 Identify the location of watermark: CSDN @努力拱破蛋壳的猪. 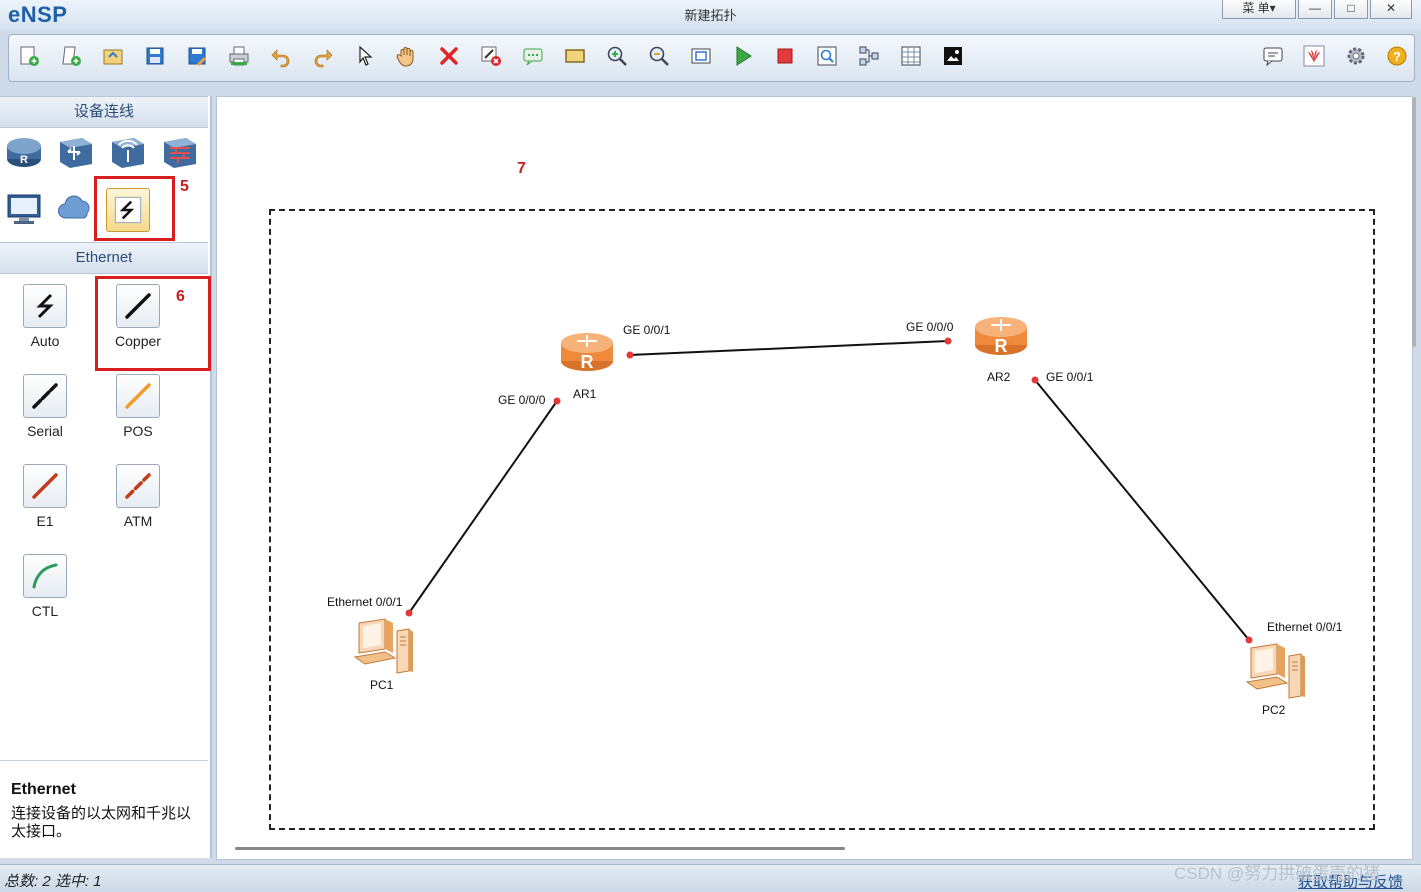
(1277, 873).